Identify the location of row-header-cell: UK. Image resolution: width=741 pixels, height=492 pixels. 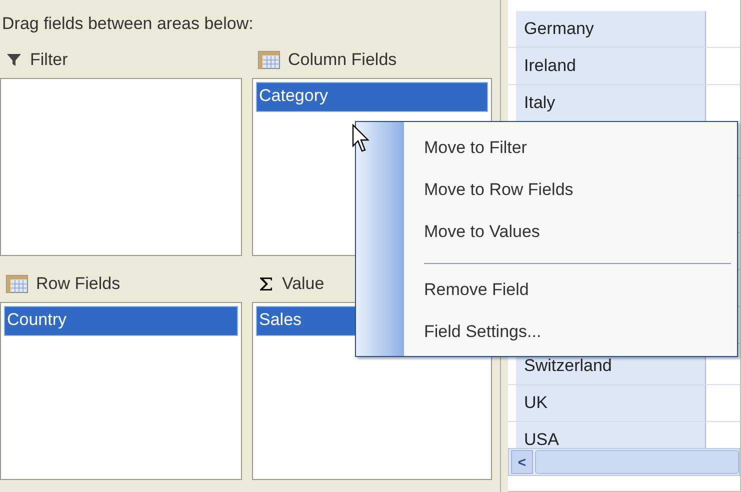
(611, 403).